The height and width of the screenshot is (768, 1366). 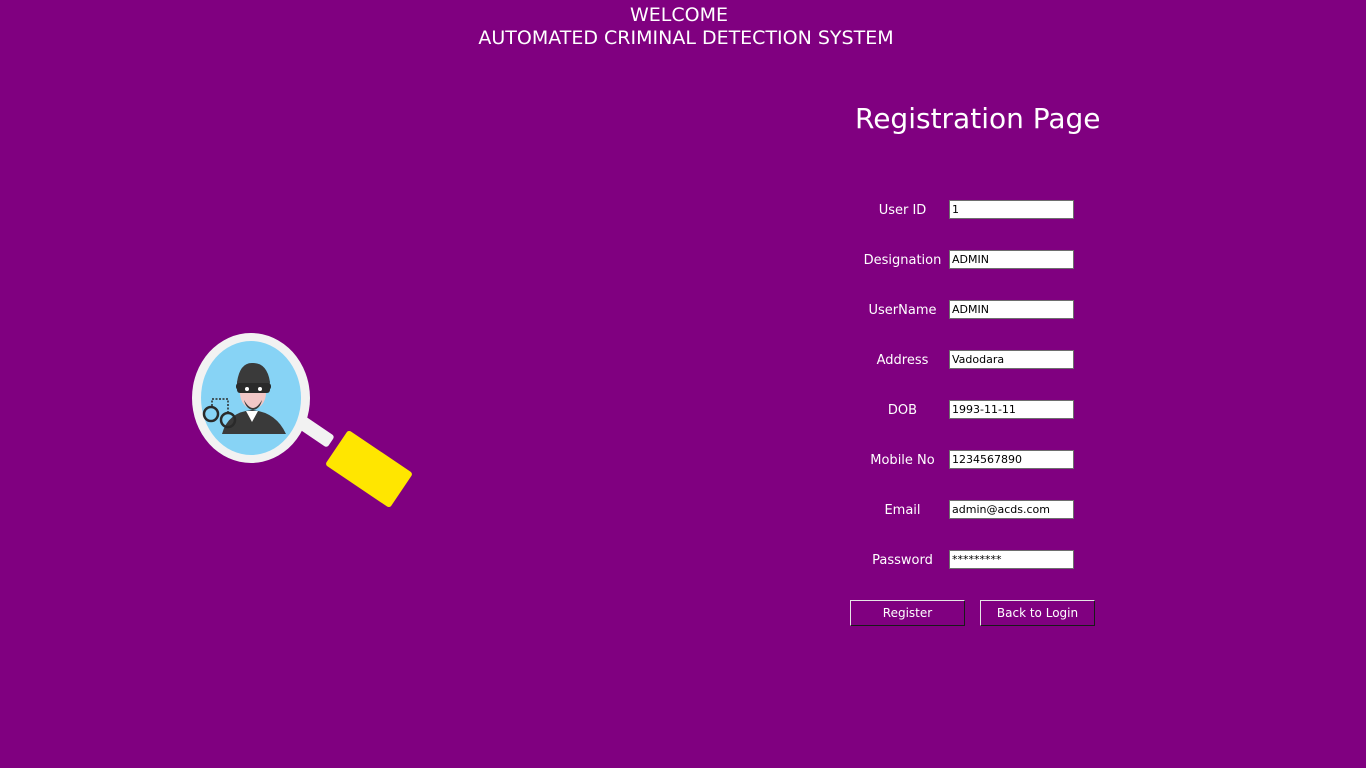 What do you see at coordinates (686, 38) in the screenshot?
I see `system-name: AUTOMATED CRIMINAL DETECTION SYSTEM` at bounding box center [686, 38].